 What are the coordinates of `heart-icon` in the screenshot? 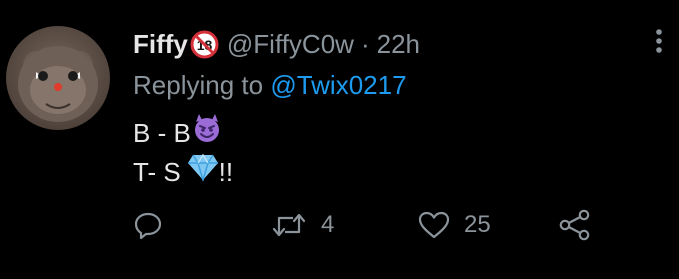 It's located at (434, 225).